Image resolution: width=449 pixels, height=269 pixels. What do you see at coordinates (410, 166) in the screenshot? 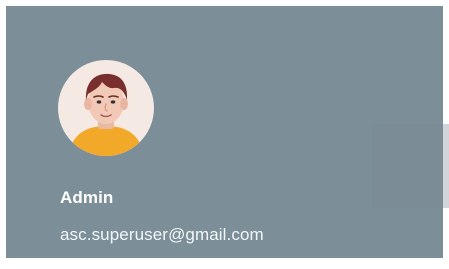
I see `header-shade` at bounding box center [410, 166].